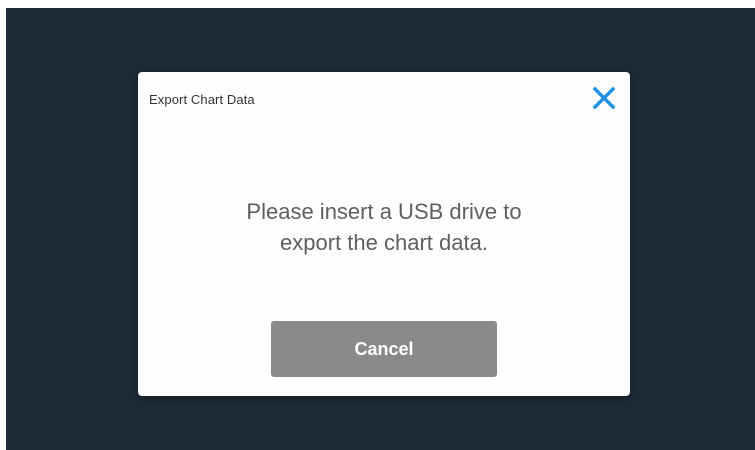  What do you see at coordinates (384, 211) in the screenshot?
I see `message-line: Please insert a USB drive to` at bounding box center [384, 211].